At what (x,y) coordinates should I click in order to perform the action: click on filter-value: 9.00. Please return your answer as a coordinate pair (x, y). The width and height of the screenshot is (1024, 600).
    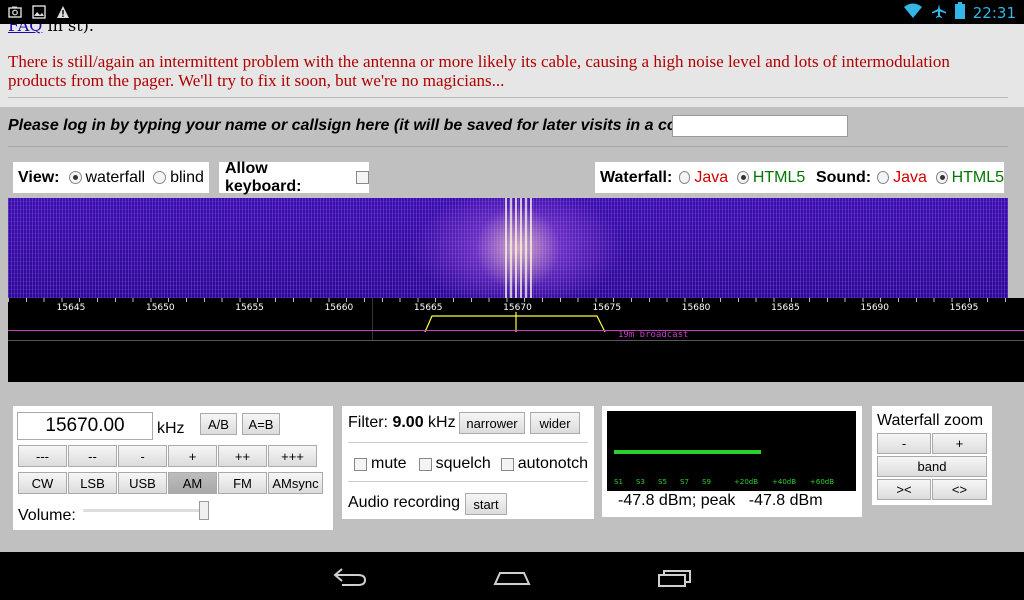
    Looking at the image, I should click on (408, 422).